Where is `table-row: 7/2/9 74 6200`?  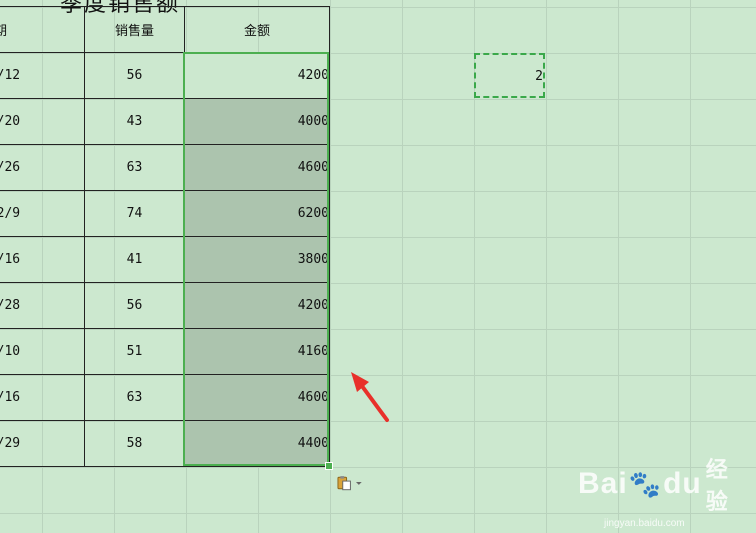 table-row: 7/2/9 74 6200 is located at coordinates (165, 213).